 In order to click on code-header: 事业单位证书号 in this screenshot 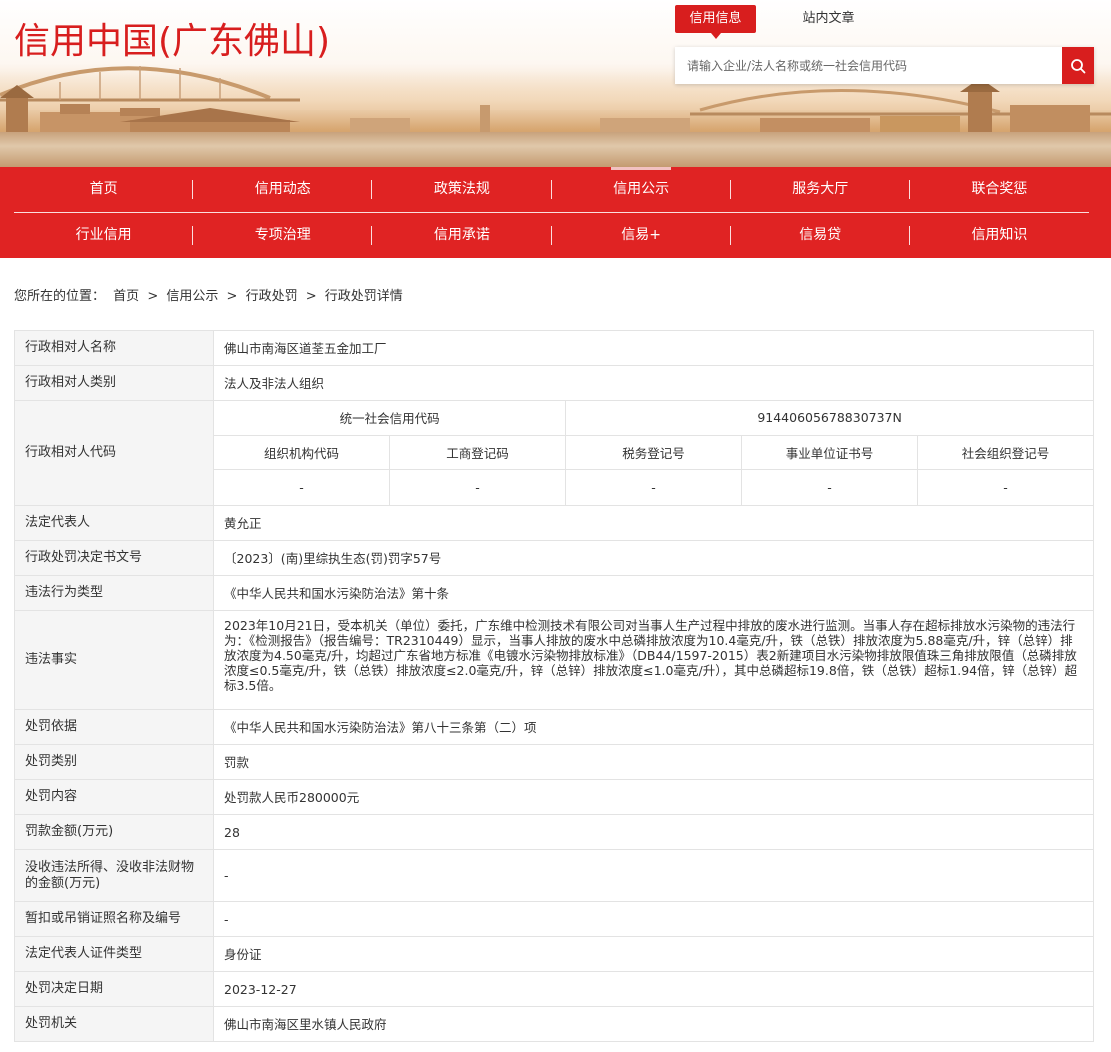, I will do `click(830, 452)`.